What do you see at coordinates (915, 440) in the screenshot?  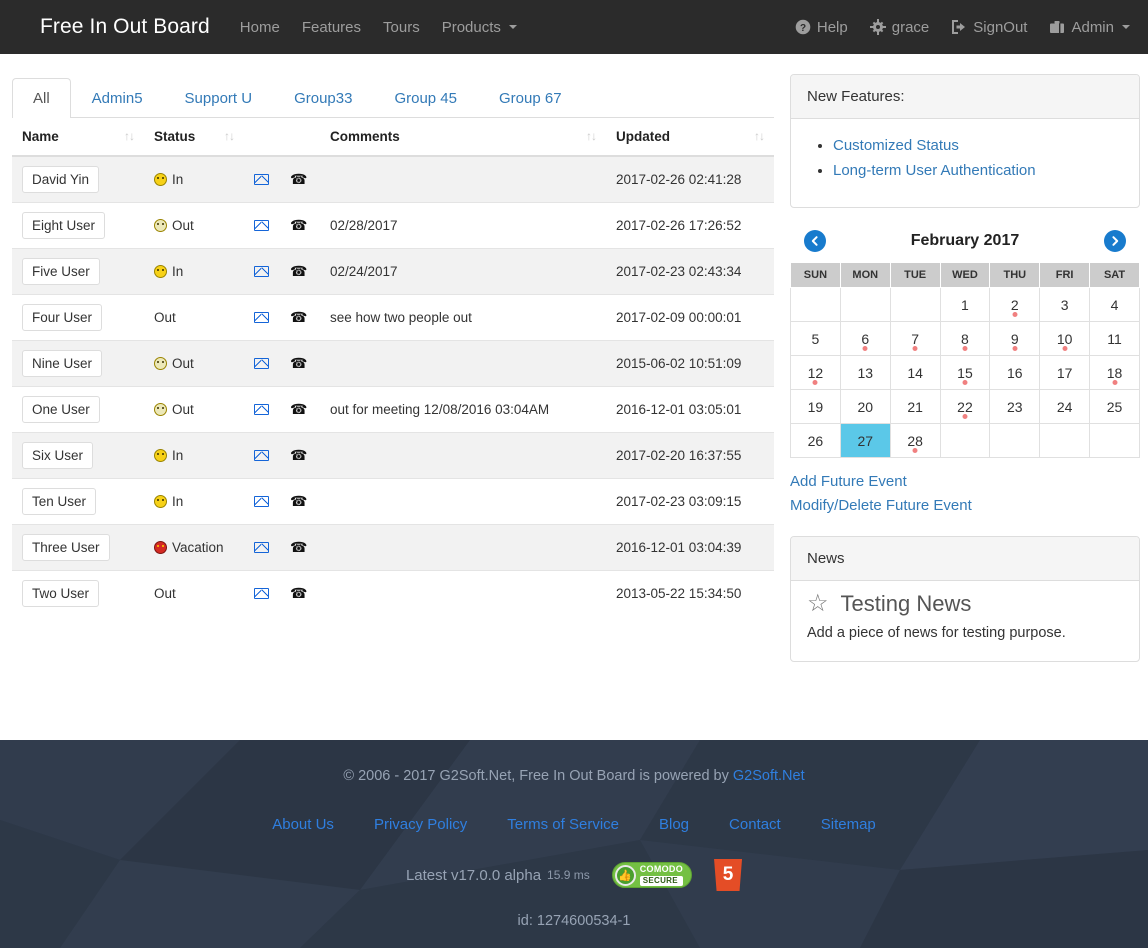 I see `calendar-day-28: 28` at bounding box center [915, 440].